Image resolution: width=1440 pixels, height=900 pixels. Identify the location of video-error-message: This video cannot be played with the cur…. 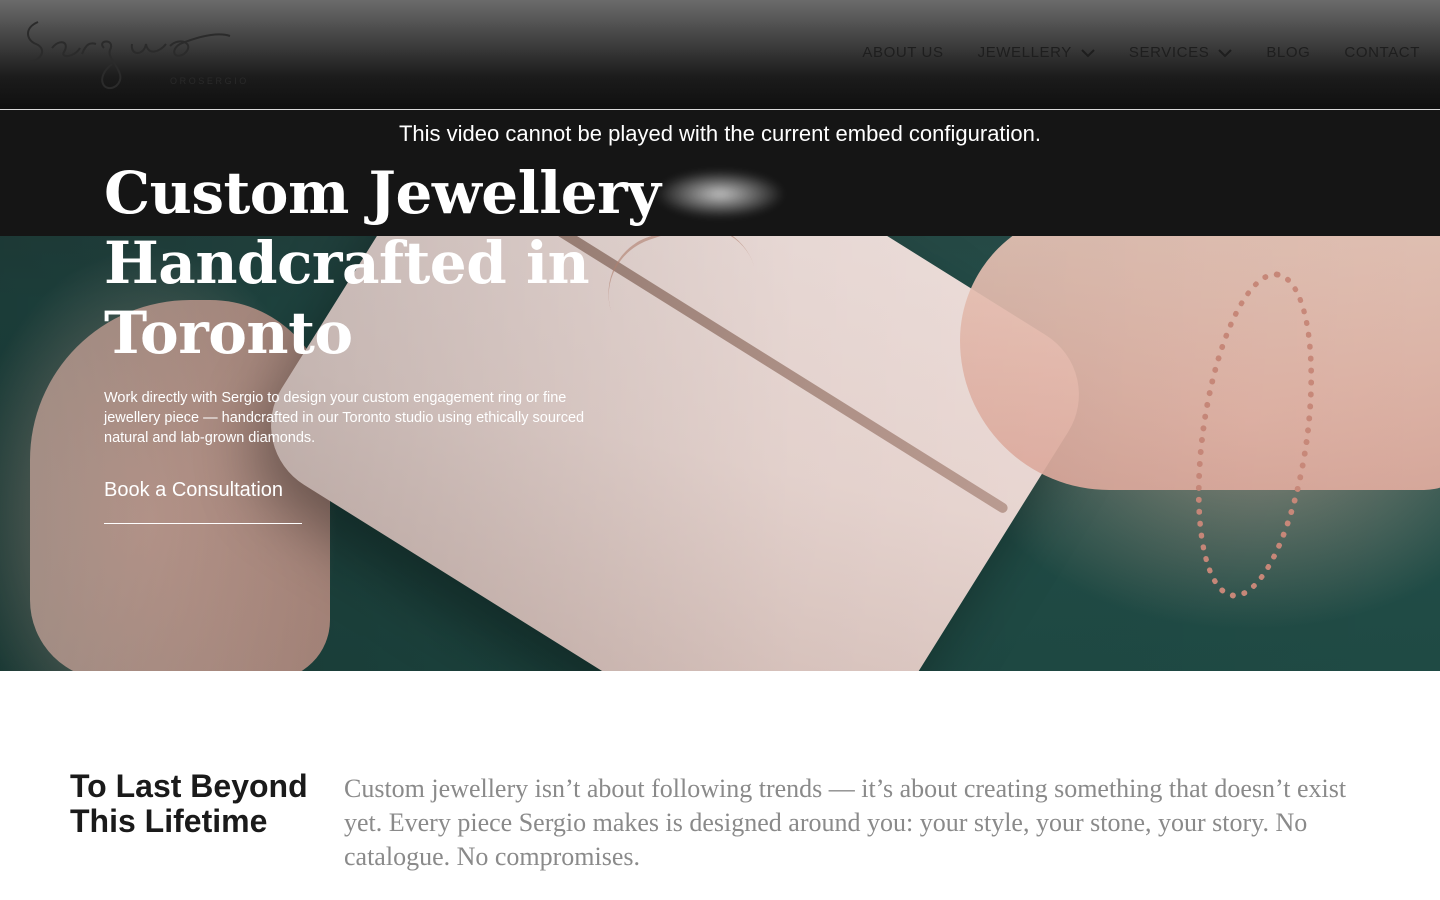
(720, 133).